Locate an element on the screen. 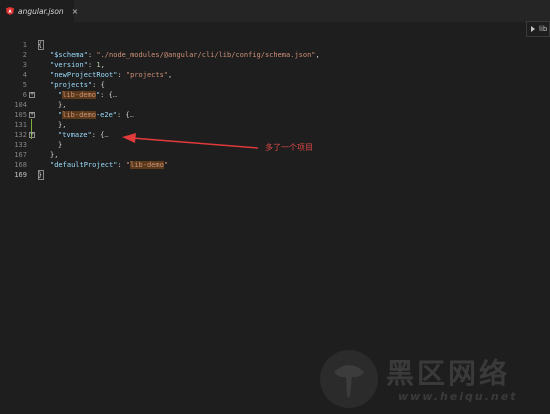  tab-label: angular.json is located at coordinates (41, 11).